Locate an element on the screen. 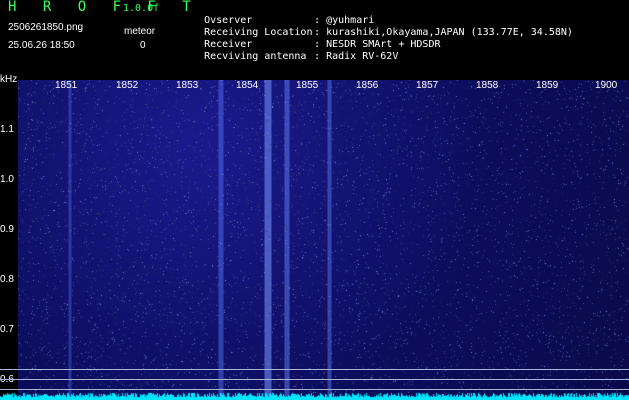 Image resolution: width=629 pixels, height=400 pixels. app-version: 1.0.0f is located at coordinates (141, 8).